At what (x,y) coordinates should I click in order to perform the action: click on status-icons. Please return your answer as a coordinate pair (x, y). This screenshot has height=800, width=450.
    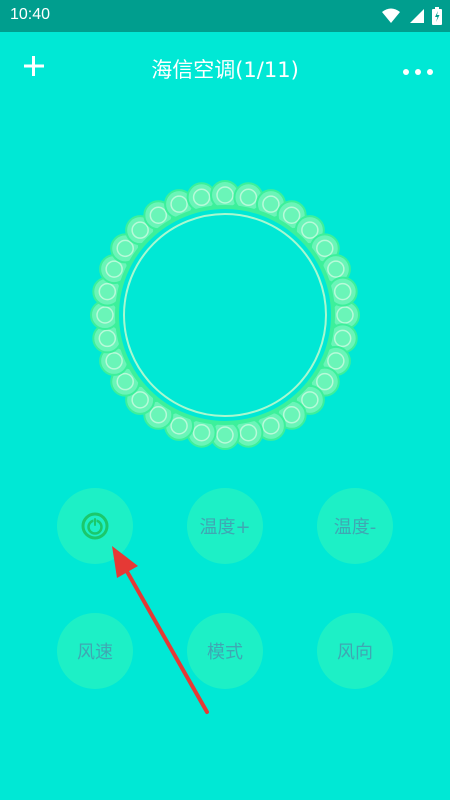
    Looking at the image, I should click on (412, 16).